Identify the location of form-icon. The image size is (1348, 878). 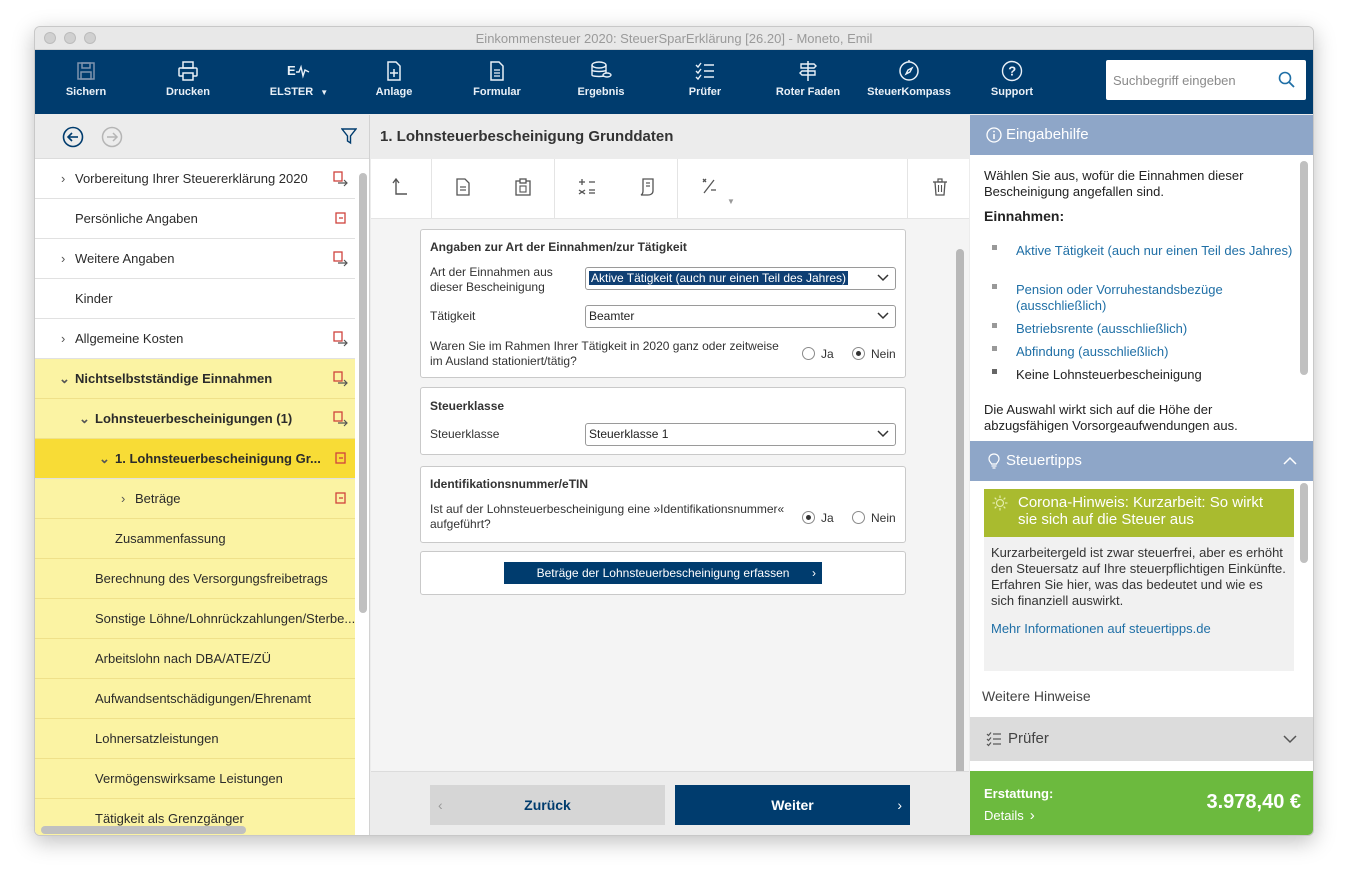
(497, 71).